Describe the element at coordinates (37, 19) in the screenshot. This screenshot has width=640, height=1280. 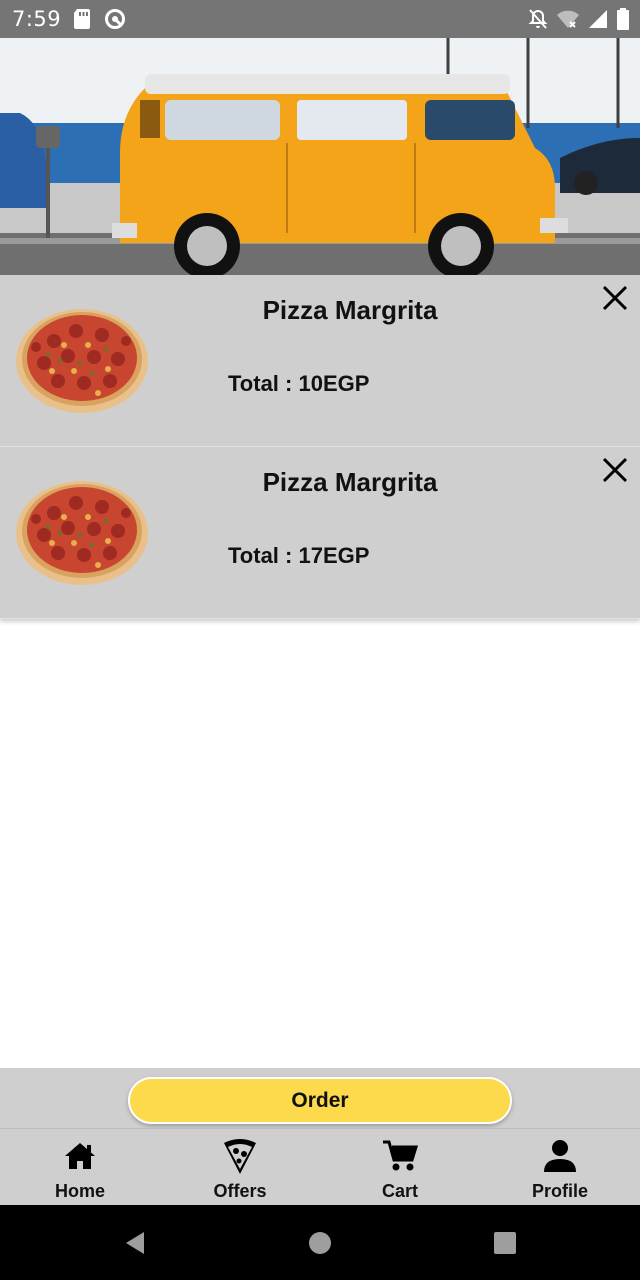
I see `status-time: 7:59` at that location.